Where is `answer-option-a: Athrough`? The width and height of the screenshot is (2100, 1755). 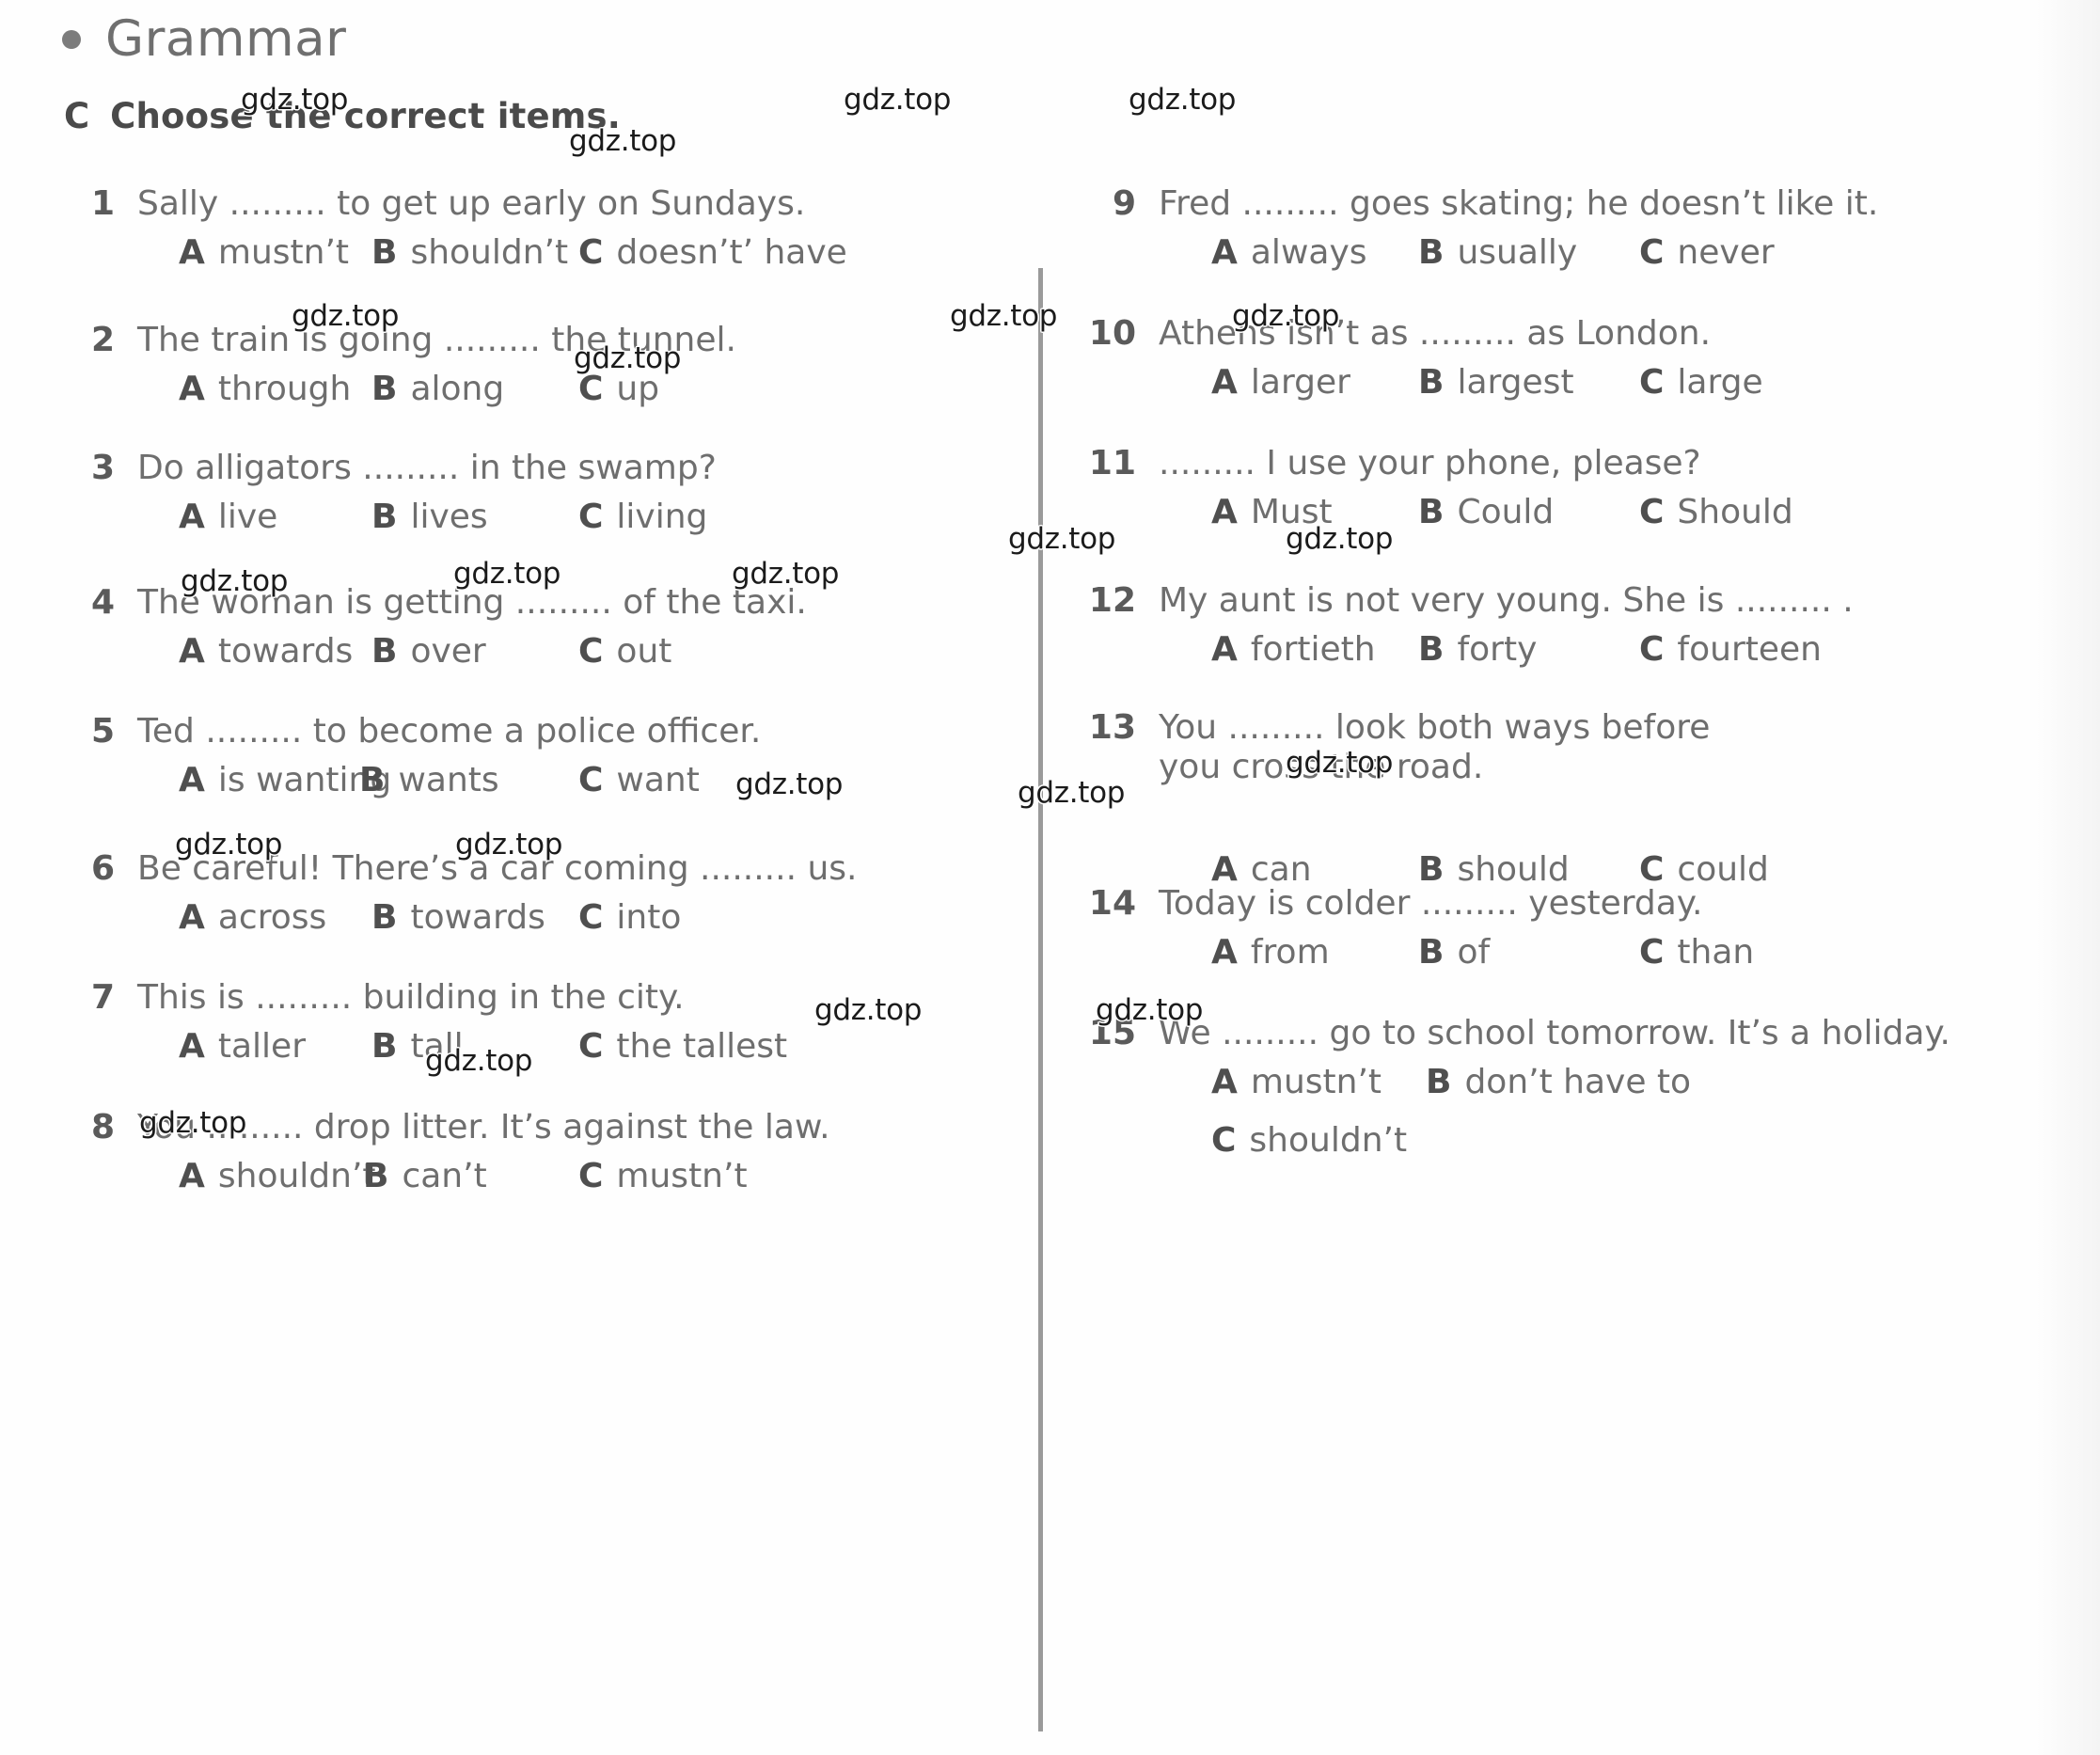
answer-option-a: Athrough is located at coordinates (265, 390).